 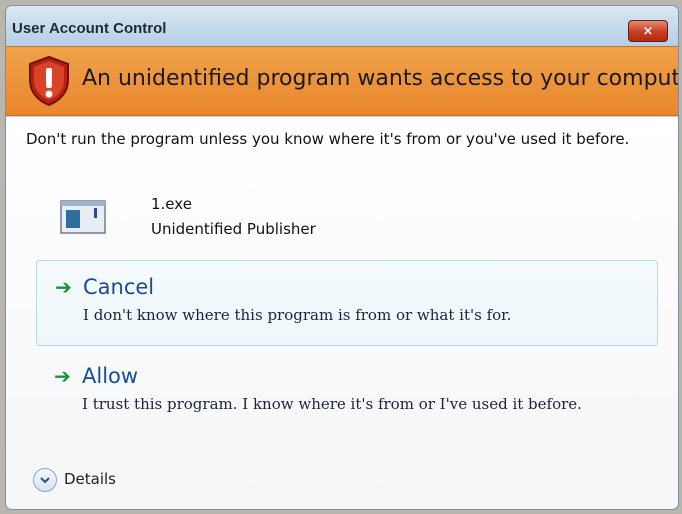 I want to click on program-name: 1.exe, so click(x=171, y=204).